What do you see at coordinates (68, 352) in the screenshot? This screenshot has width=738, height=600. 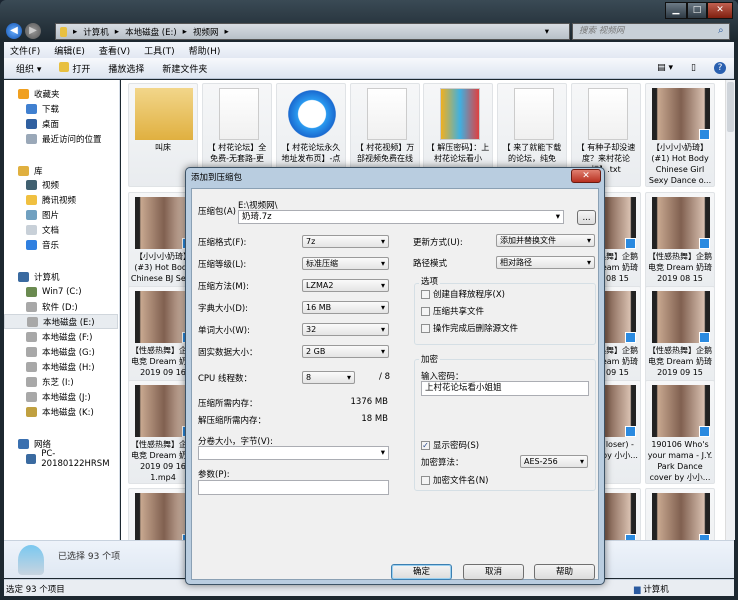 I see `nav-item-label: 本地磁盘 (G:)` at bounding box center [68, 352].